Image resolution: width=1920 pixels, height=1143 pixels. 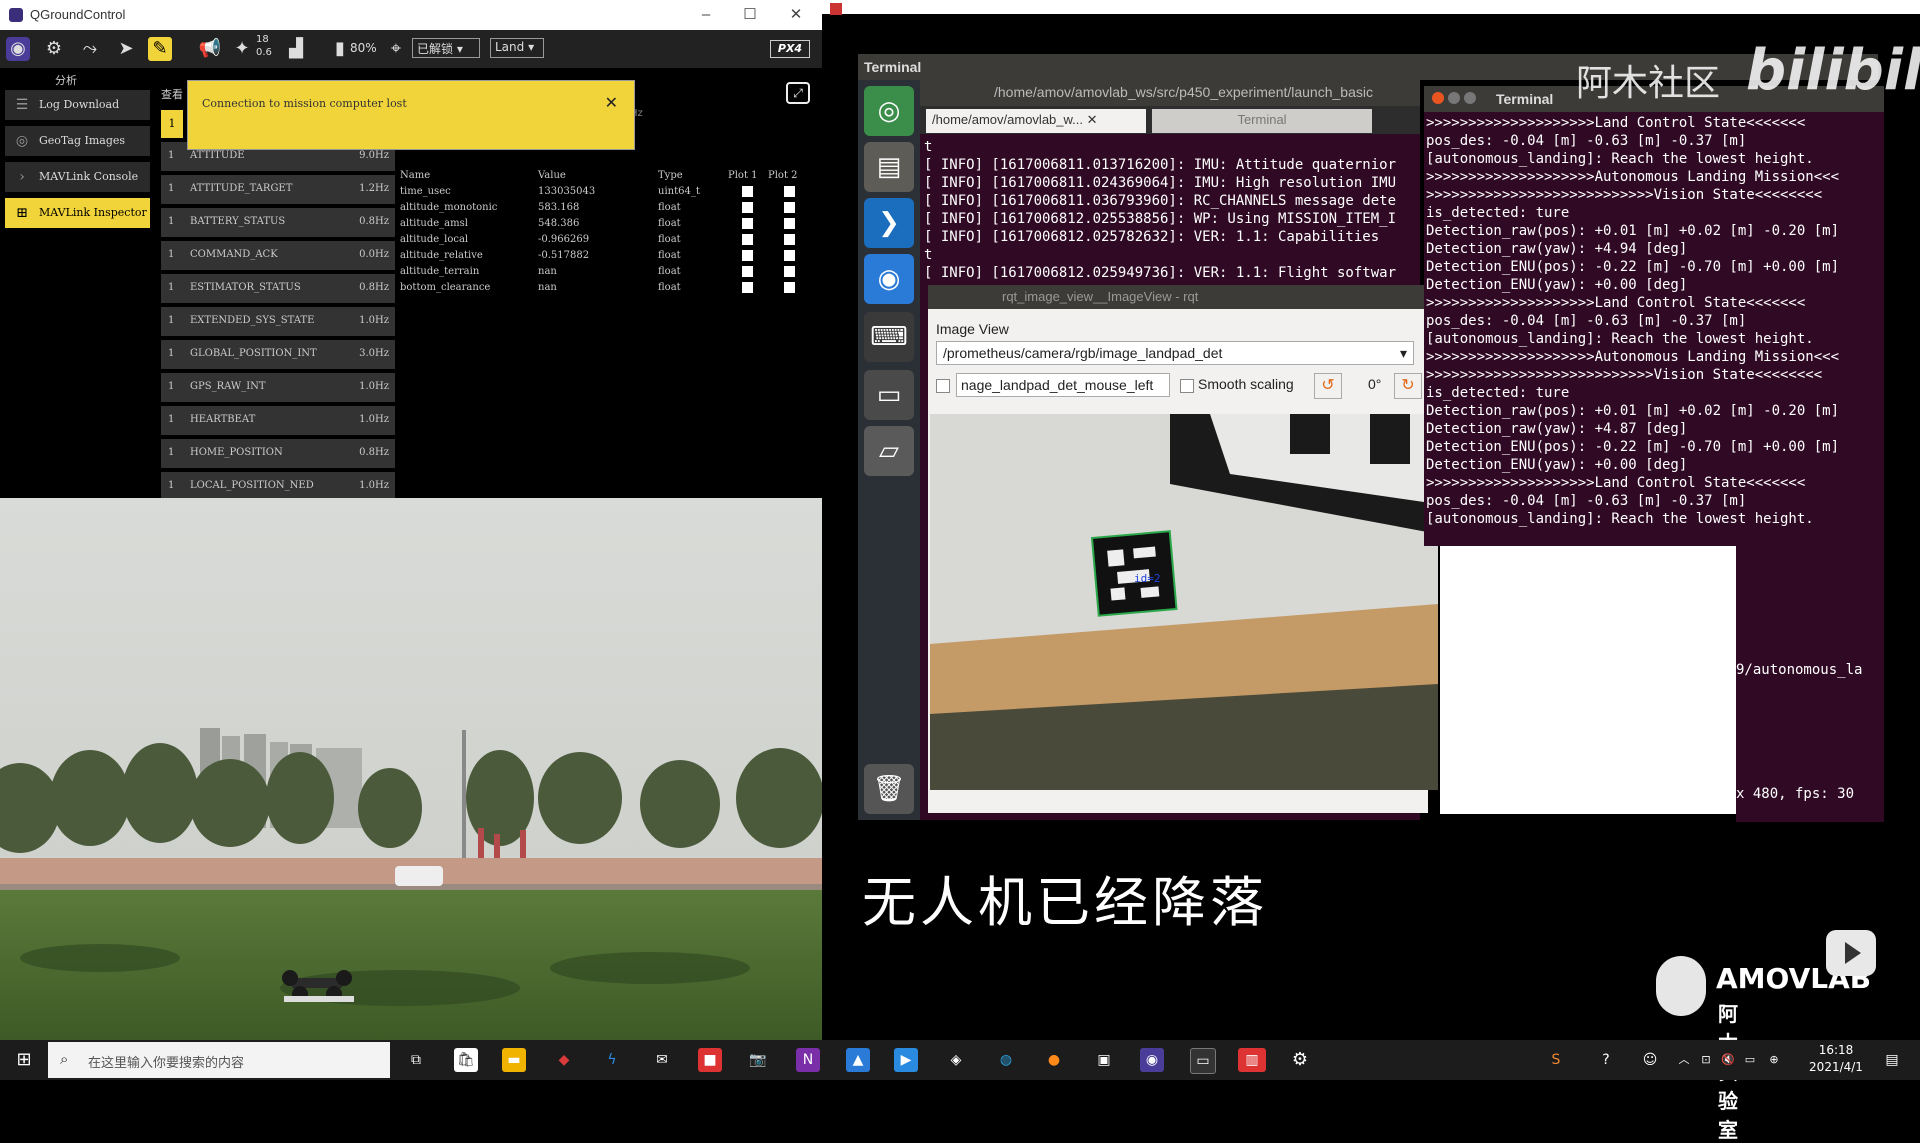 I want to click on qgc-logo-icon: ◉, so click(x=18, y=49).